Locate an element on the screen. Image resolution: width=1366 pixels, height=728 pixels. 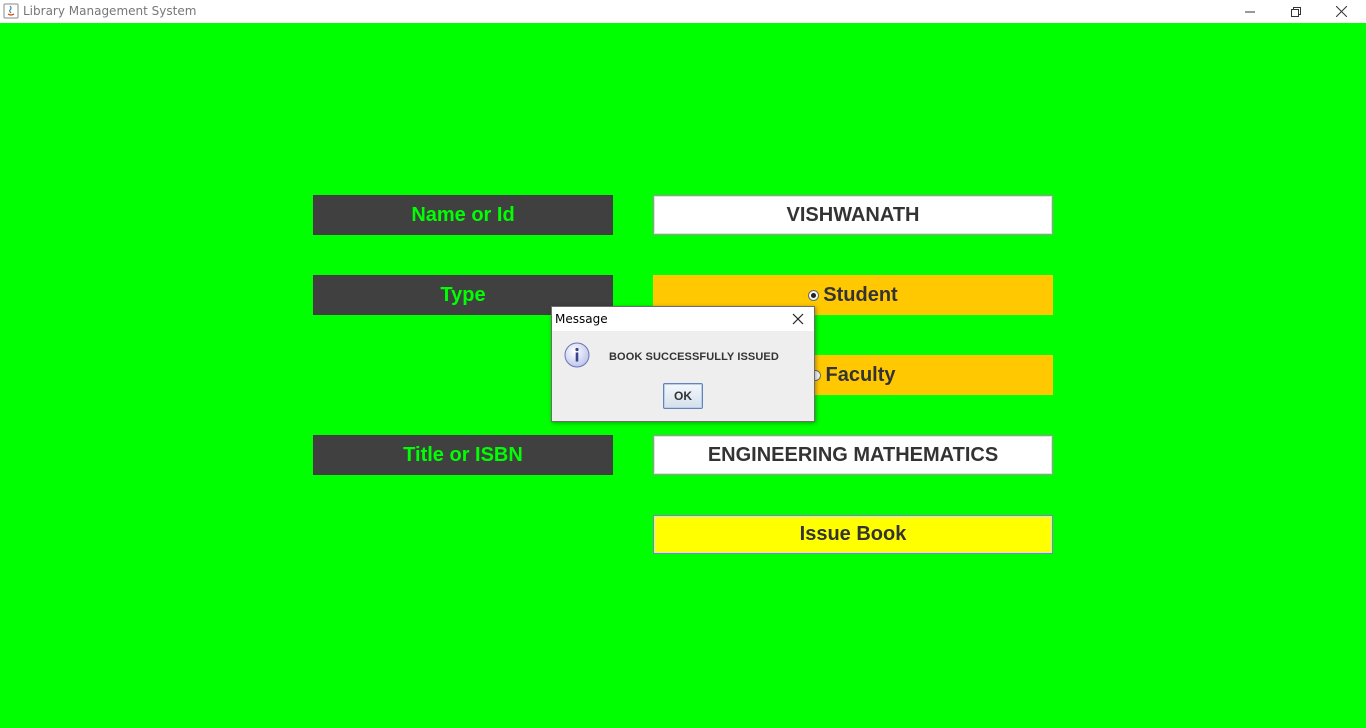
close-button is located at coordinates (1341, 11).